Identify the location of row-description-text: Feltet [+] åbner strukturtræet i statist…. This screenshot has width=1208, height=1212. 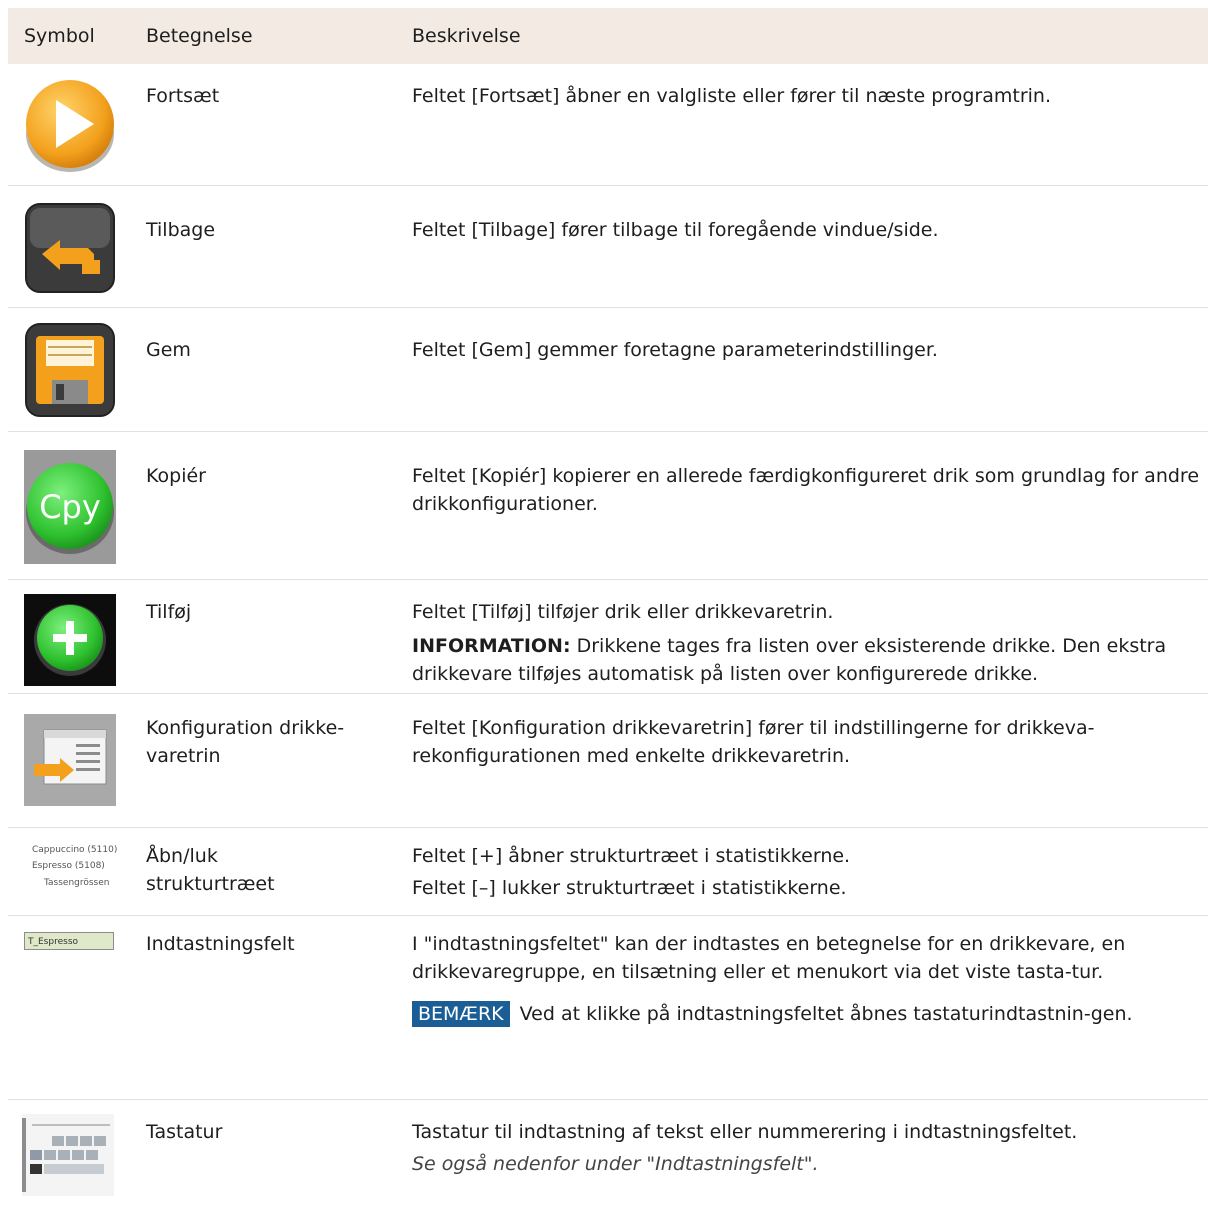
(631, 856).